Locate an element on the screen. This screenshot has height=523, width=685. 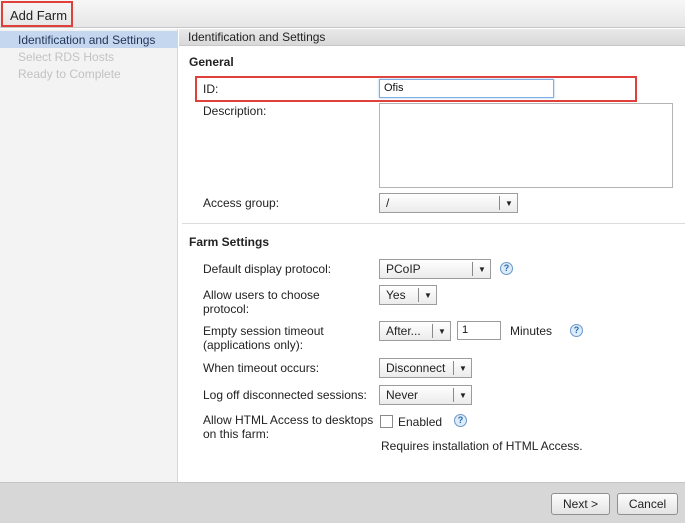
html-access-label-line1: Allow HTML Access to desktops is located at coordinates (288, 420).